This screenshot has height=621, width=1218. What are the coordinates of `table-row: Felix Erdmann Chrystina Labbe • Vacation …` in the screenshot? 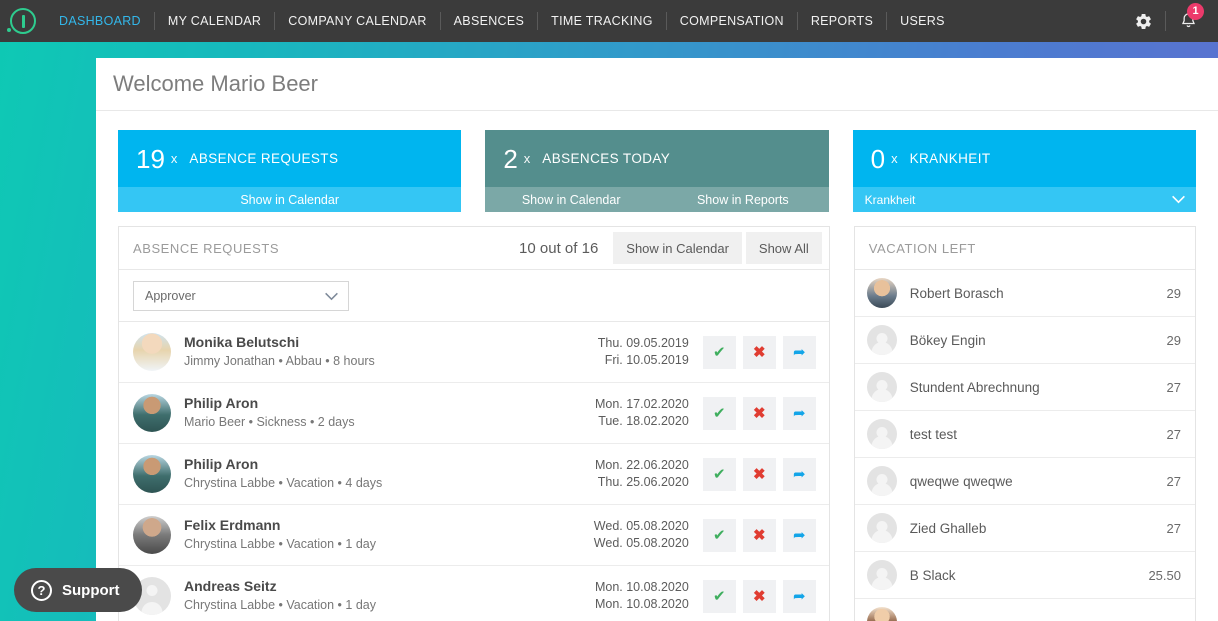 It's located at (474, 535).